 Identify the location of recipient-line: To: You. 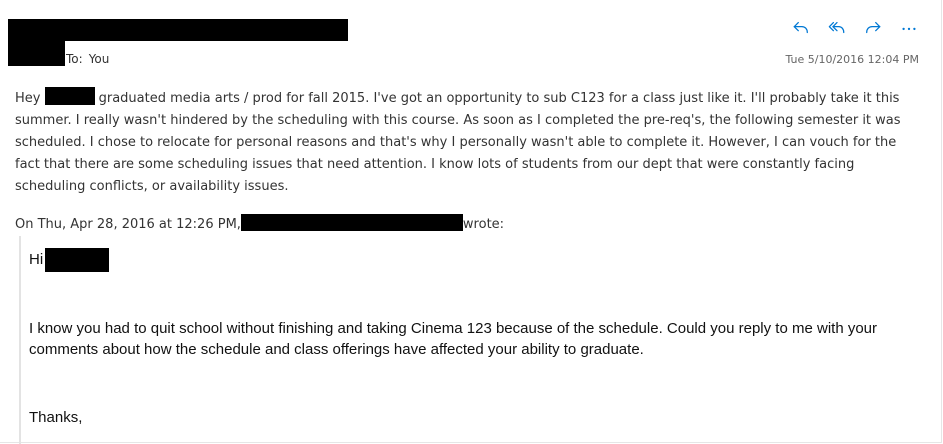
(90, 59).